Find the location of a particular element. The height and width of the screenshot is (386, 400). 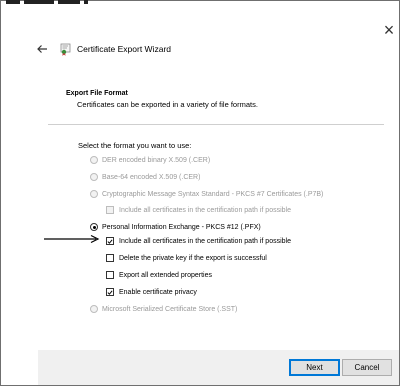

next-button: Next is located at coordinates (314, 367).